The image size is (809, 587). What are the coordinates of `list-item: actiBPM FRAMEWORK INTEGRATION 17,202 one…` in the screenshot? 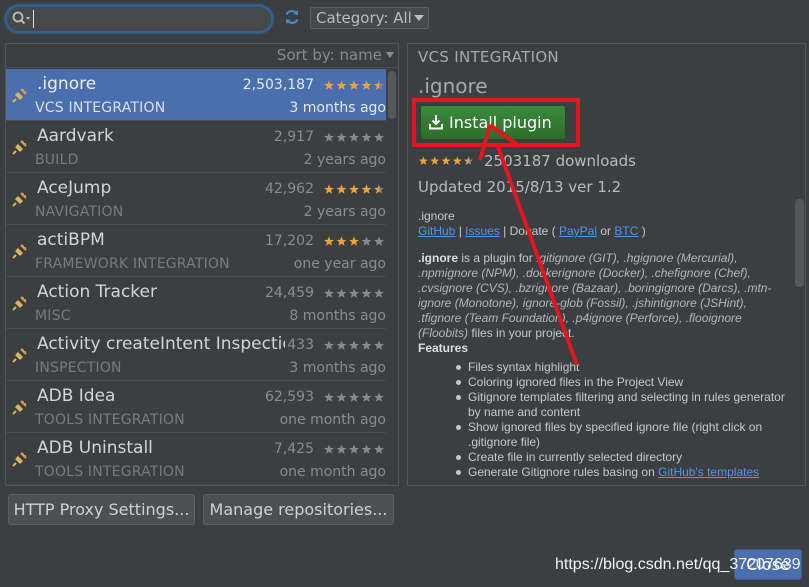 It's located at (196, 251).